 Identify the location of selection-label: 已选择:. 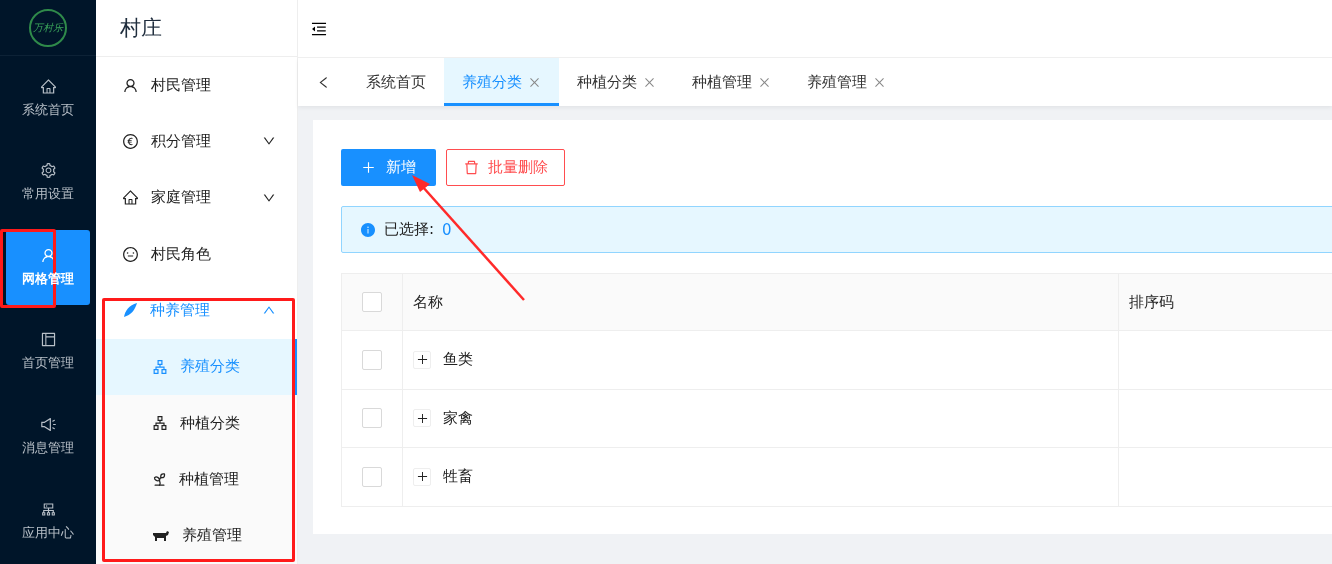
(409, 229).